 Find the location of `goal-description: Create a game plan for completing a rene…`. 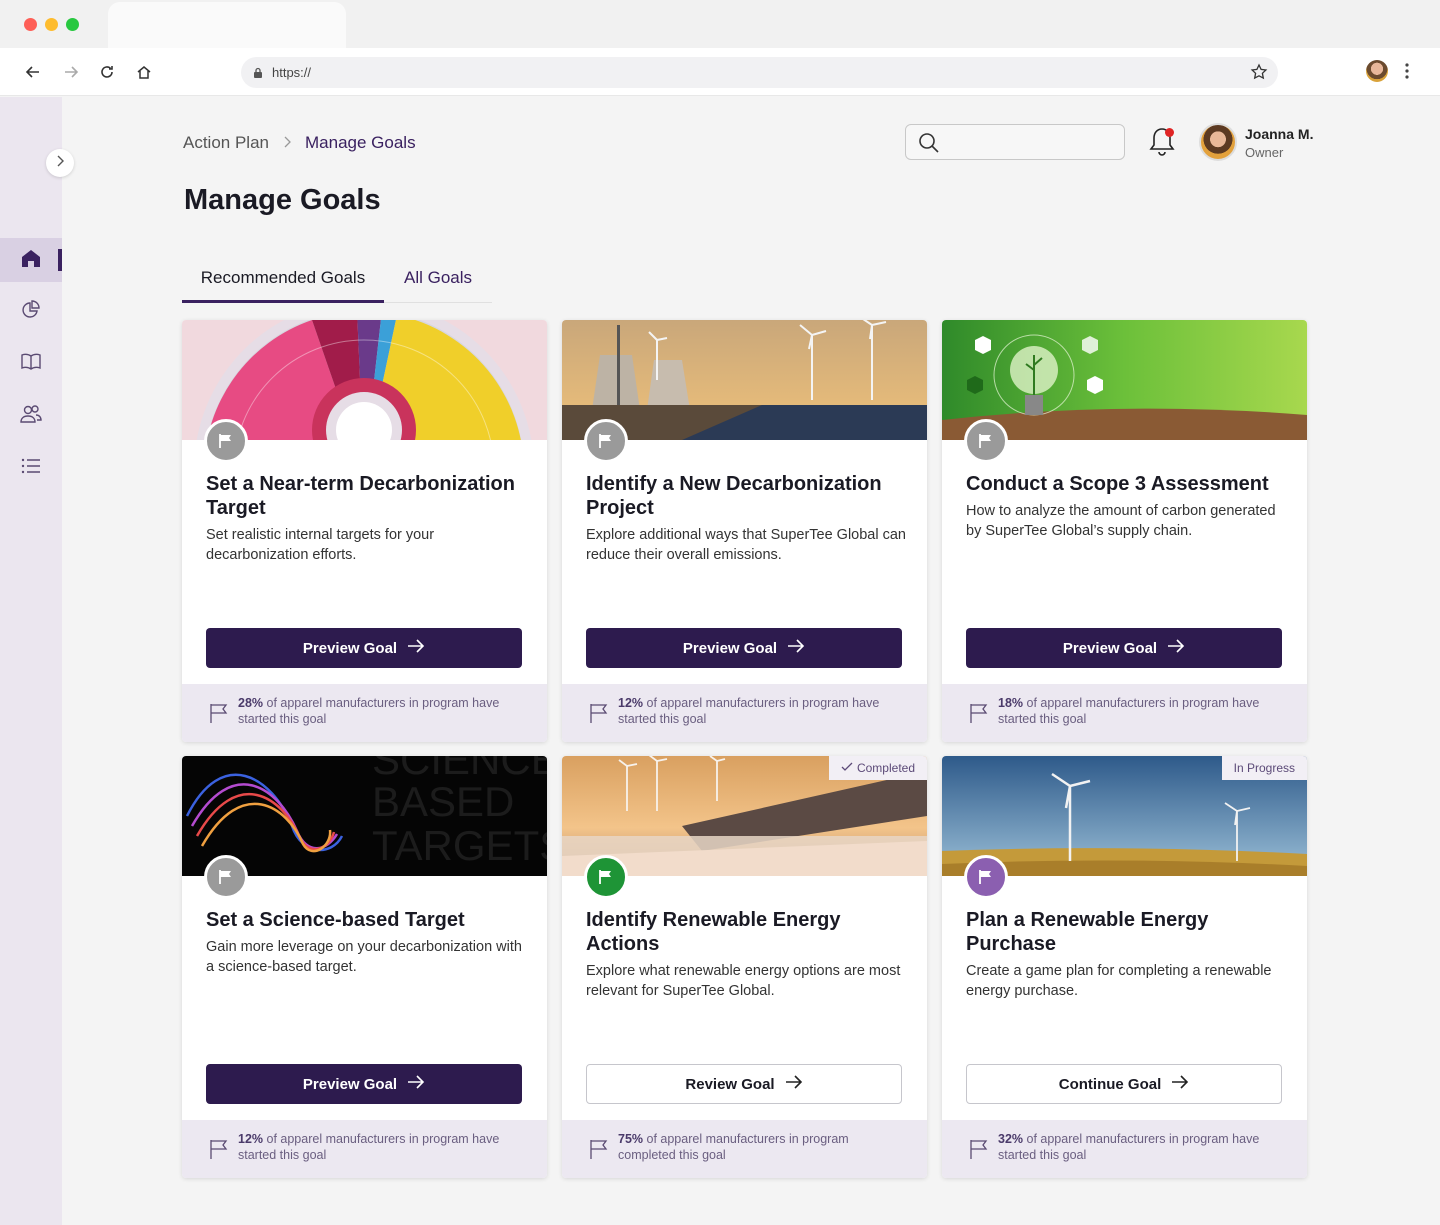

goal-description: Create a game plan for completing a rene… is located at coordinates (1119, 981).